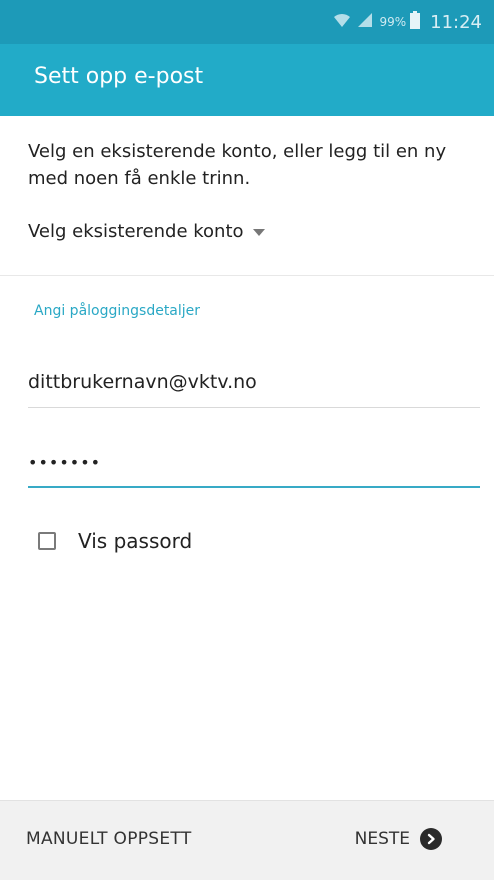 Image resolution: width=494 pixels, height=880 pixels. What do you see at coordinates (407, 22) in the screenshot?
I see `status-icons: 99% 11:24` at bounding box center [407, 22].